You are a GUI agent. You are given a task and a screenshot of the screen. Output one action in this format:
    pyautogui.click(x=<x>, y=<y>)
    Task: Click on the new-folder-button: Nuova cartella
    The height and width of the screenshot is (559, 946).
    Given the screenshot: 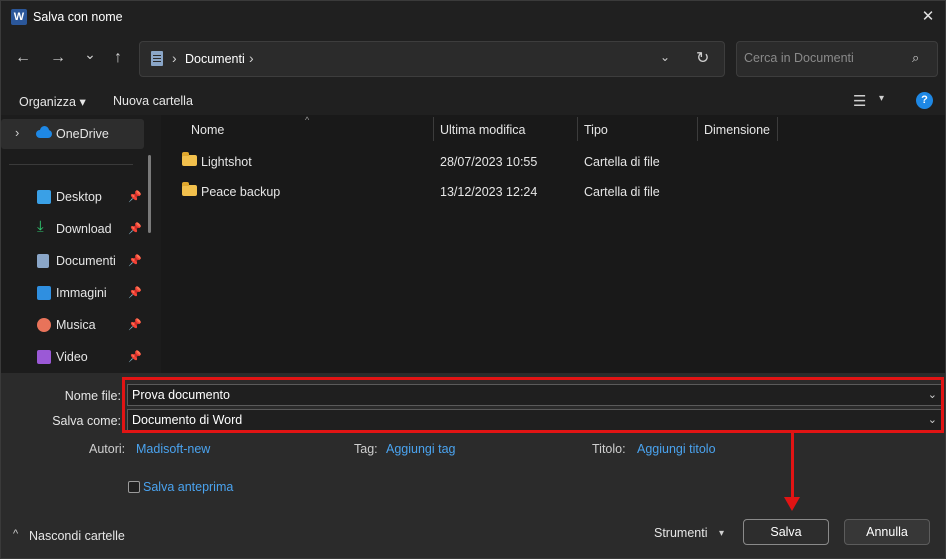 What is the action you would take?
    pyautogui.click(x=153, y=101)
    